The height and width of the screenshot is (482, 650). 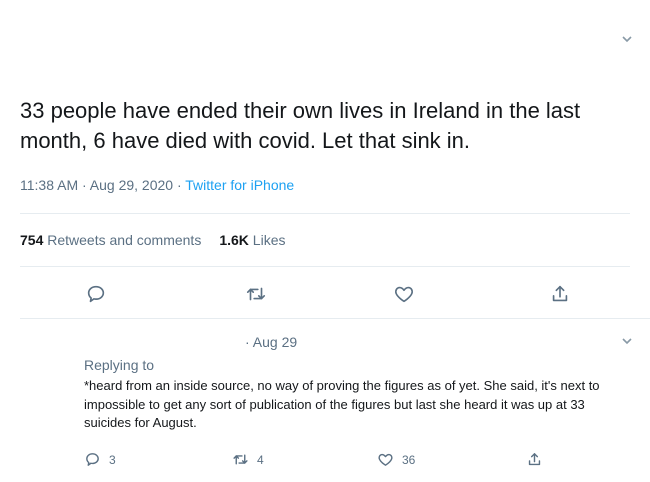 I want to click on like-button, so click(x=404, y=294).